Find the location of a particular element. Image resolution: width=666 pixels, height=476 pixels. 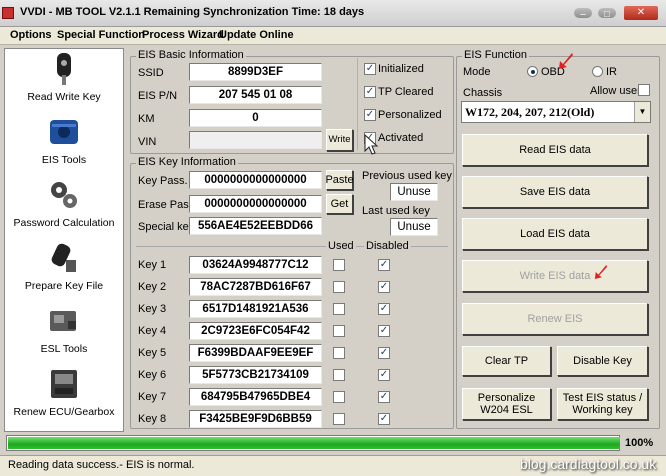

key-label: Key 6 is located at coordinates (152, 375).